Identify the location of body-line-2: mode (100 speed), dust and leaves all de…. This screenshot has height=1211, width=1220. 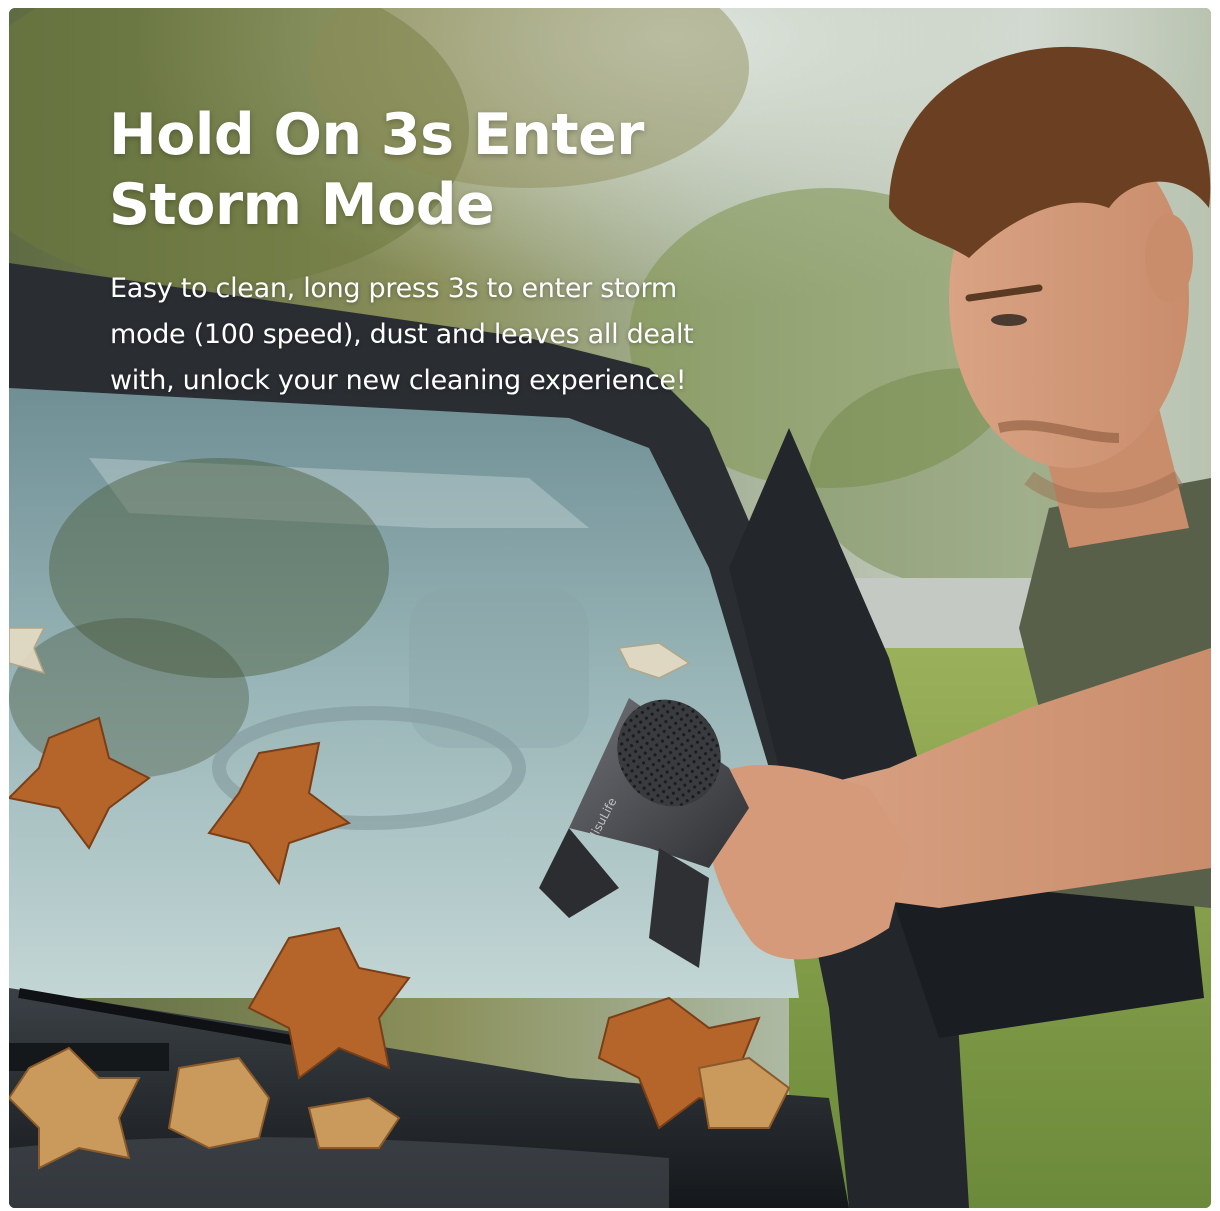
(402, 334).